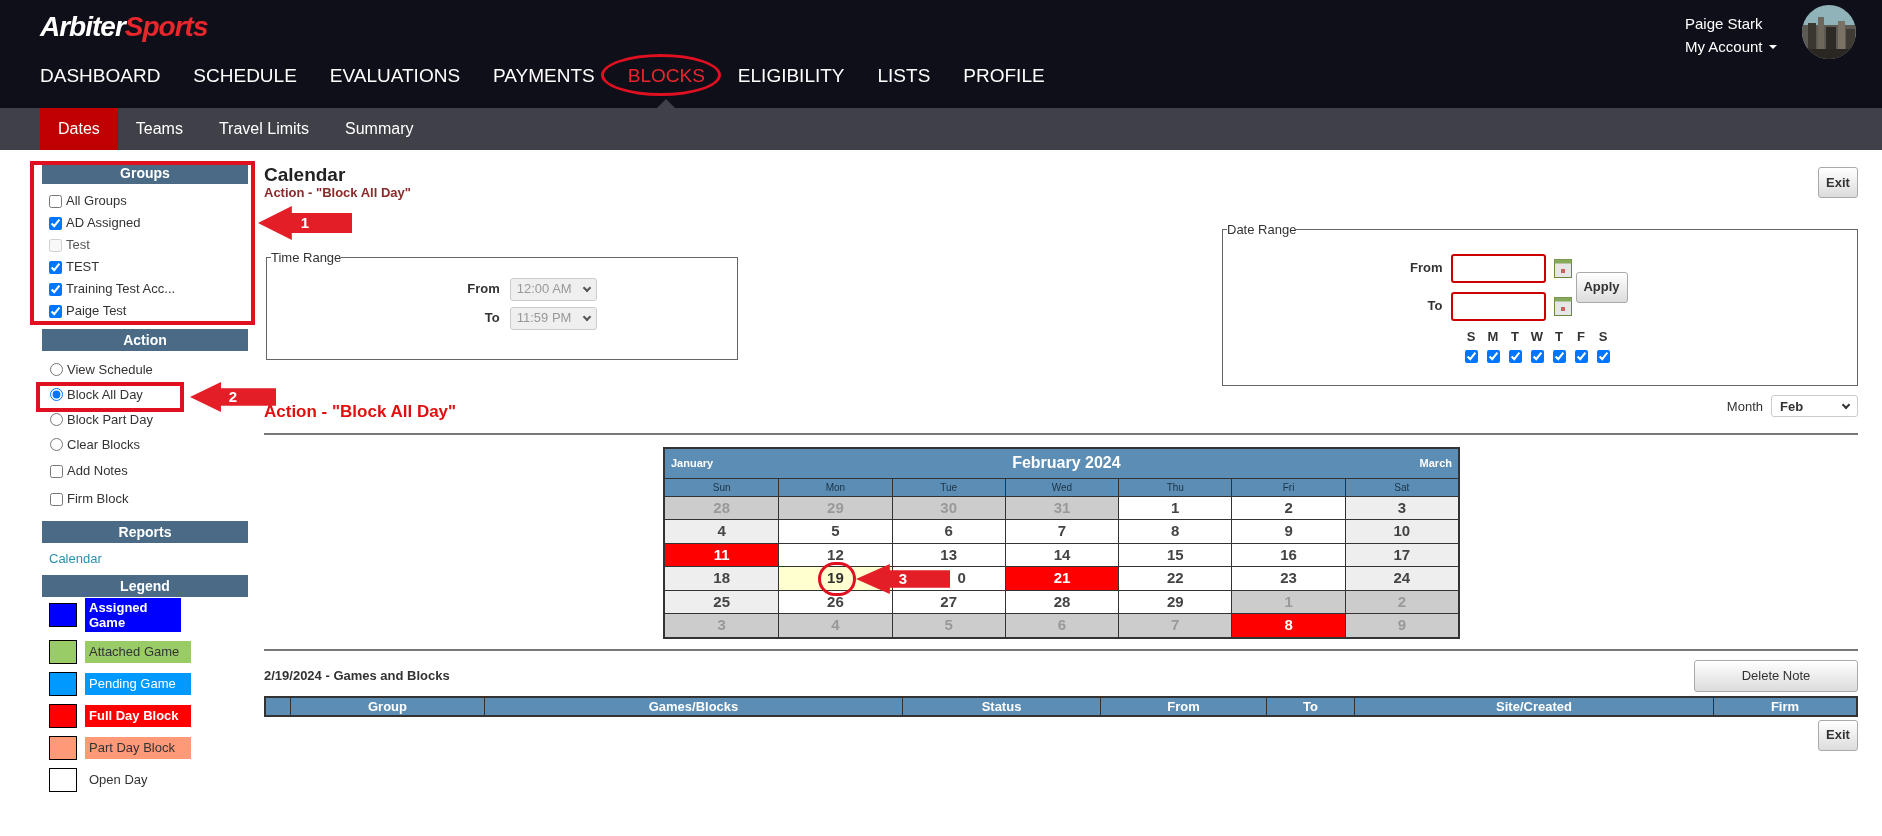 The image size is (1882, 836). I want to click on calendar-day: 29, so click(1175, 601).